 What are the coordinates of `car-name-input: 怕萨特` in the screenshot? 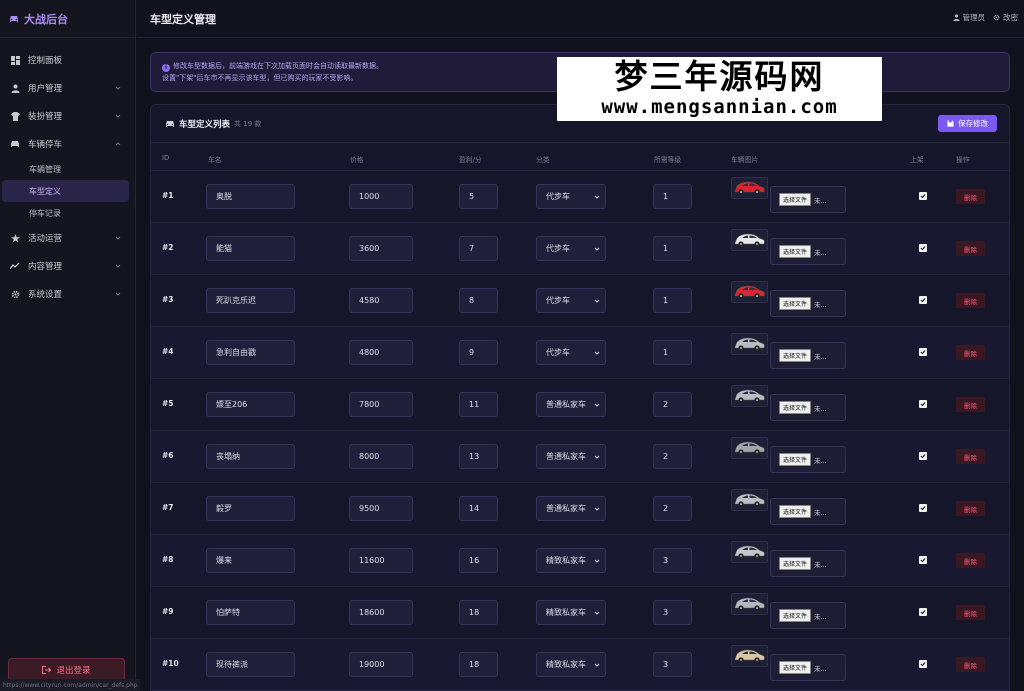 It's located at (250, 612).